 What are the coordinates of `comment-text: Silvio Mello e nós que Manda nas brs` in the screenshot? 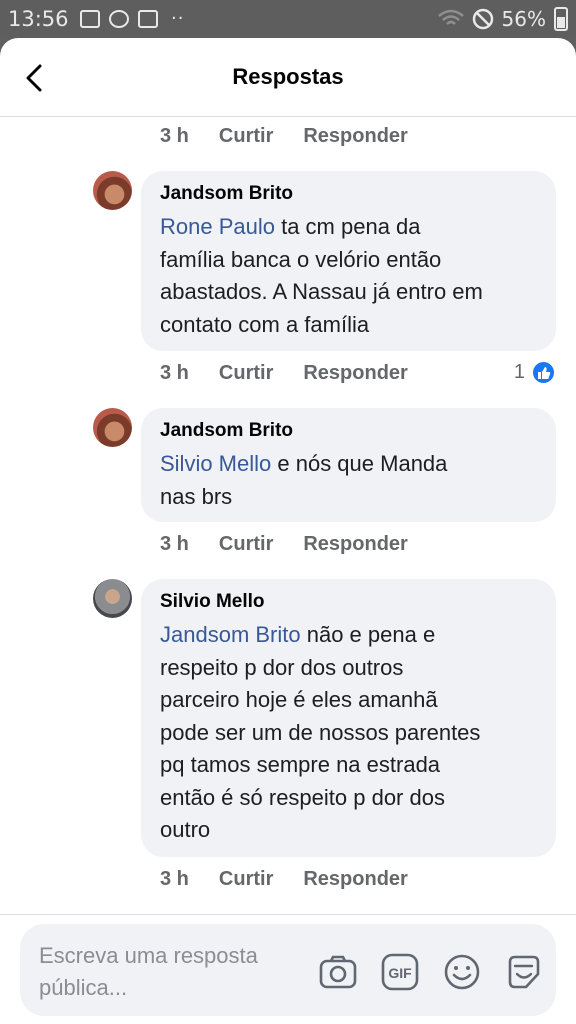 It's located at (349, 480).